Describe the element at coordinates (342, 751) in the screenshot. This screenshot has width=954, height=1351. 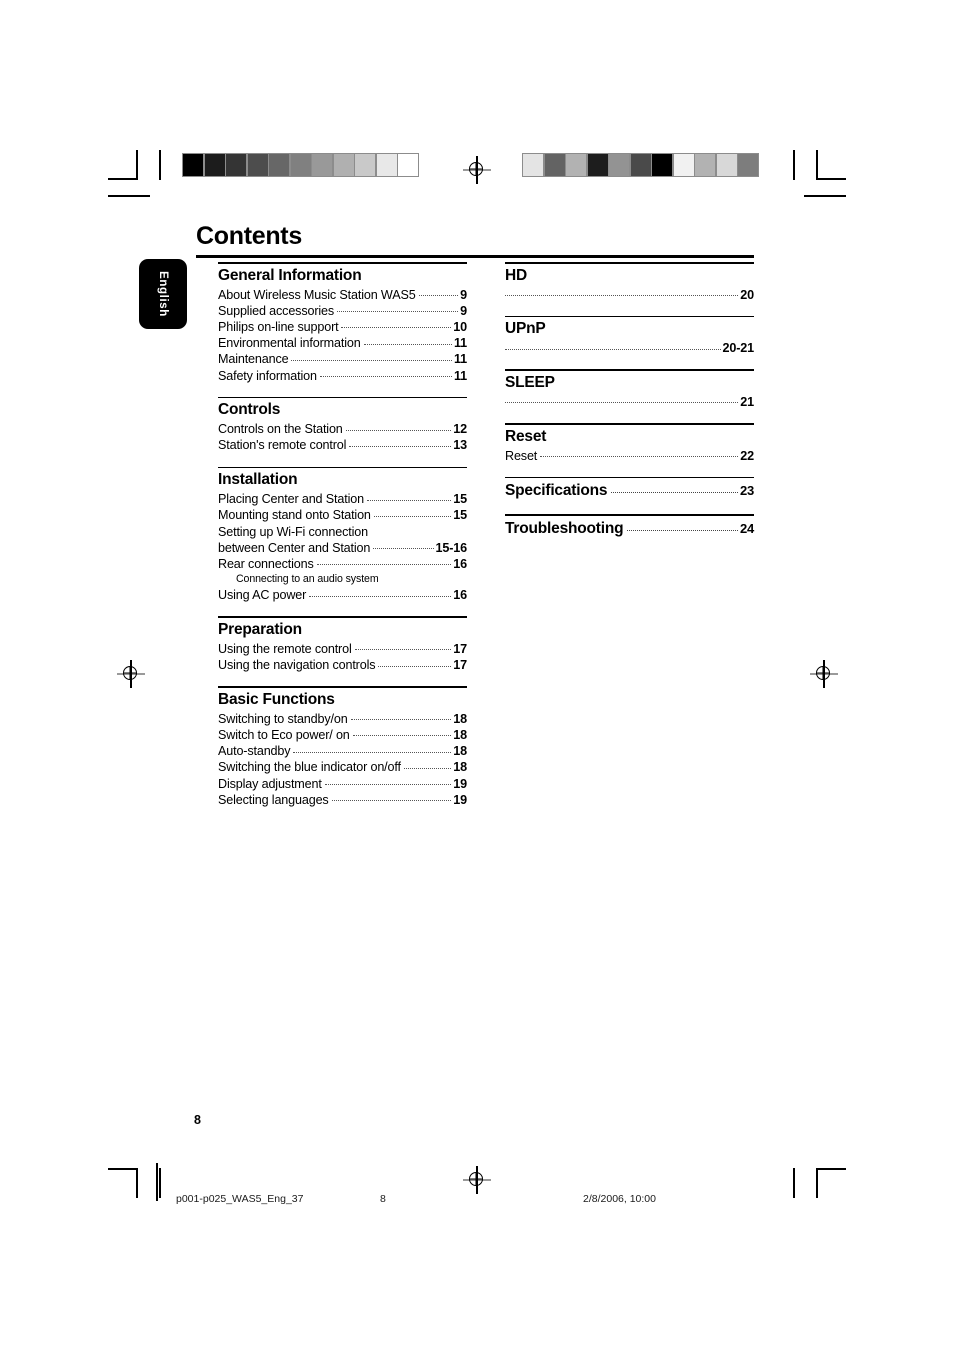
I see `toc-entry: Auto-standby 18` at that location.